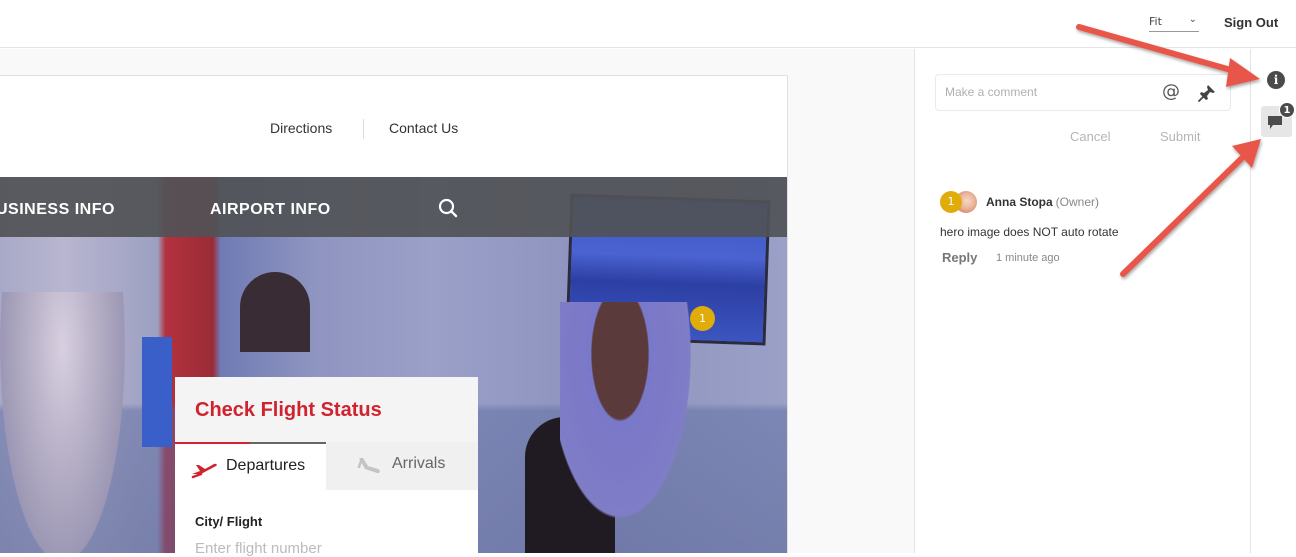 The width and height of the screenshot is (1296, 557). I want to click on flight-form: City/ Flight, so click(326, 523).